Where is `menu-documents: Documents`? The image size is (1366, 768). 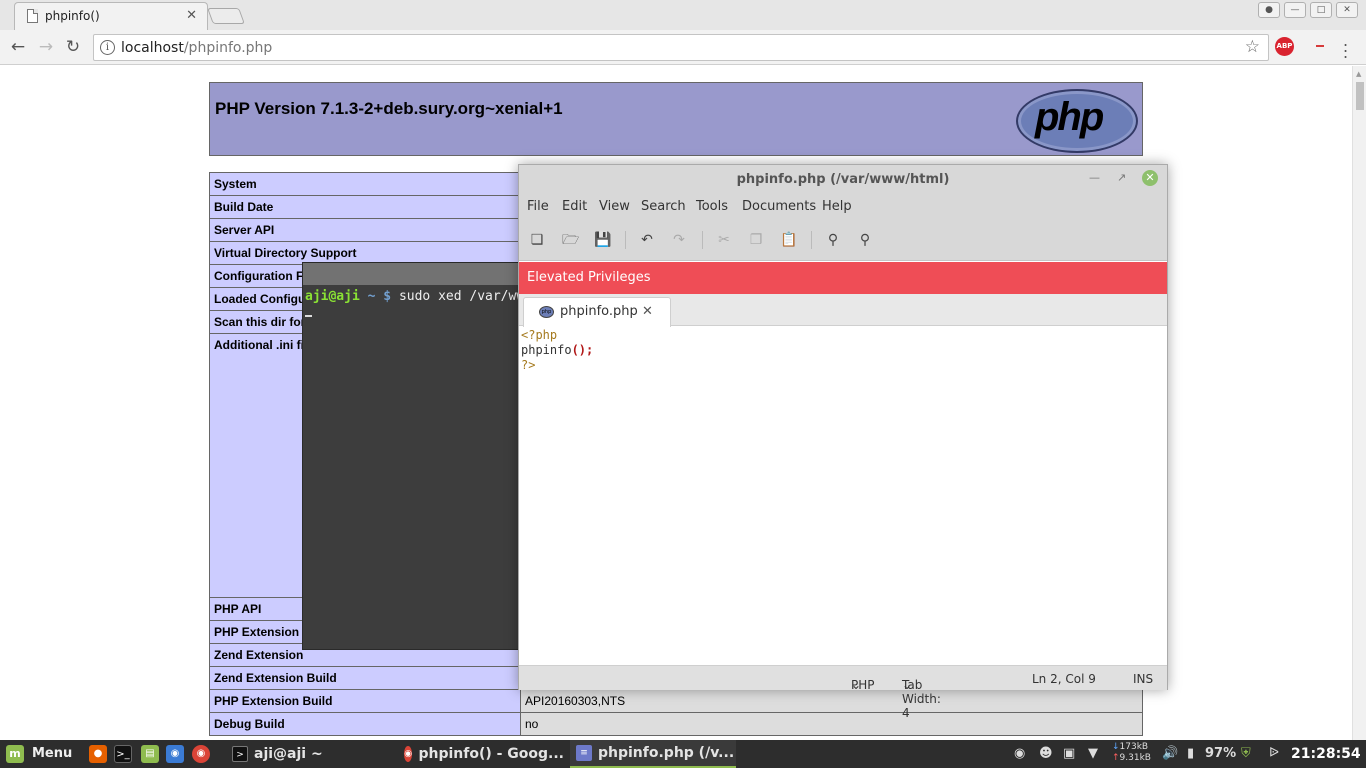
menu-documents: Documents is located at coordinates (779, 206).